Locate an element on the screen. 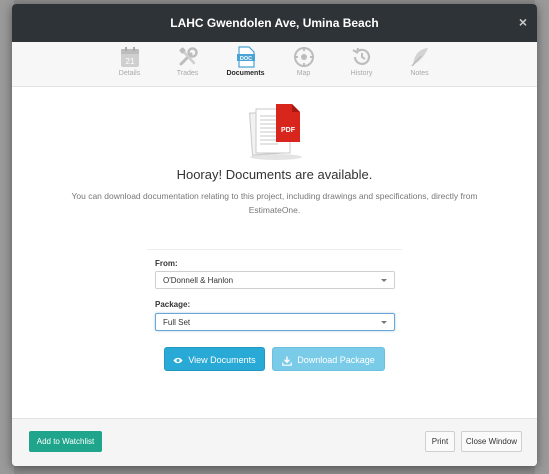  tab-label: History is located at coordinates (361, 73).